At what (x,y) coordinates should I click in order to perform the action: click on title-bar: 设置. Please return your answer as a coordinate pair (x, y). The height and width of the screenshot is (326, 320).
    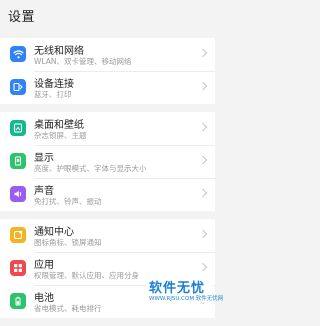
    Looking at the image, I should click on (107, 17).